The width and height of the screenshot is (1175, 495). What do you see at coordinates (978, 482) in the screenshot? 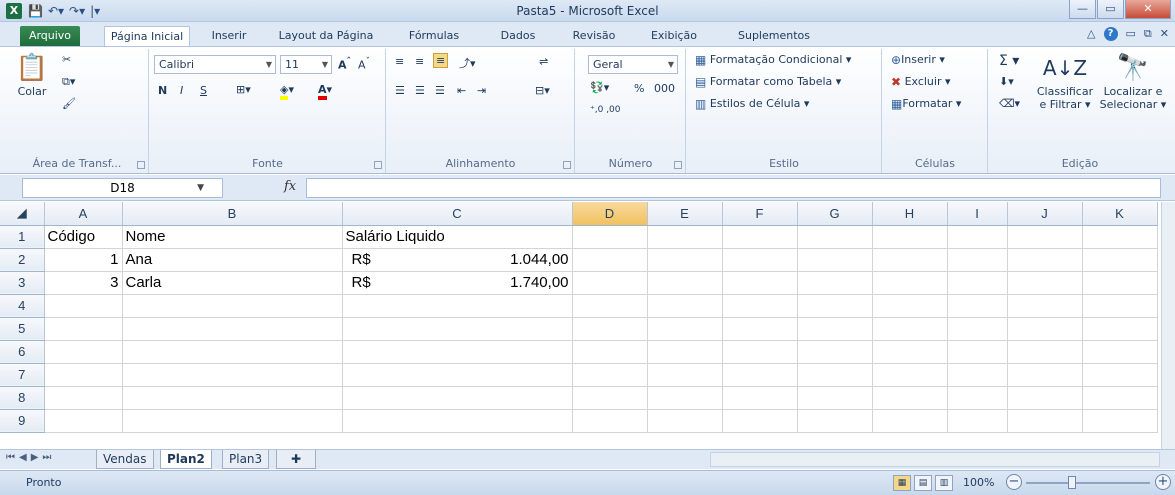
I see `zoom-level: 100%` at bounding box center [978, 482].